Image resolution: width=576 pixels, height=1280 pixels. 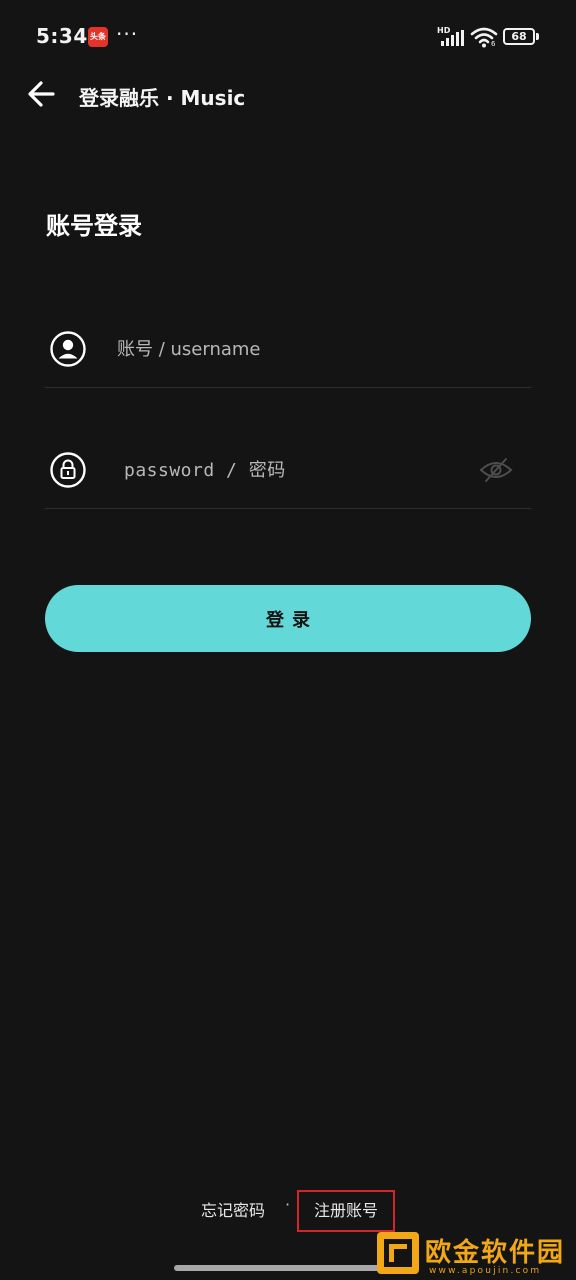 What do you see at coordinates (68, 470) in the screenshot?
I see `lock-icon` at bounding box center [68, 470].